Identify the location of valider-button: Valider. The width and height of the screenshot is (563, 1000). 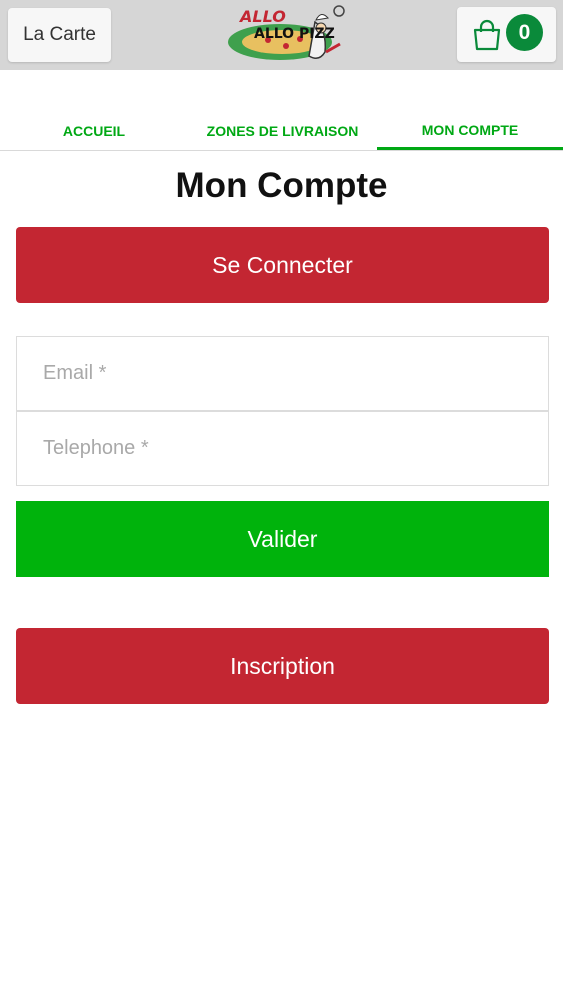
(282, 539).